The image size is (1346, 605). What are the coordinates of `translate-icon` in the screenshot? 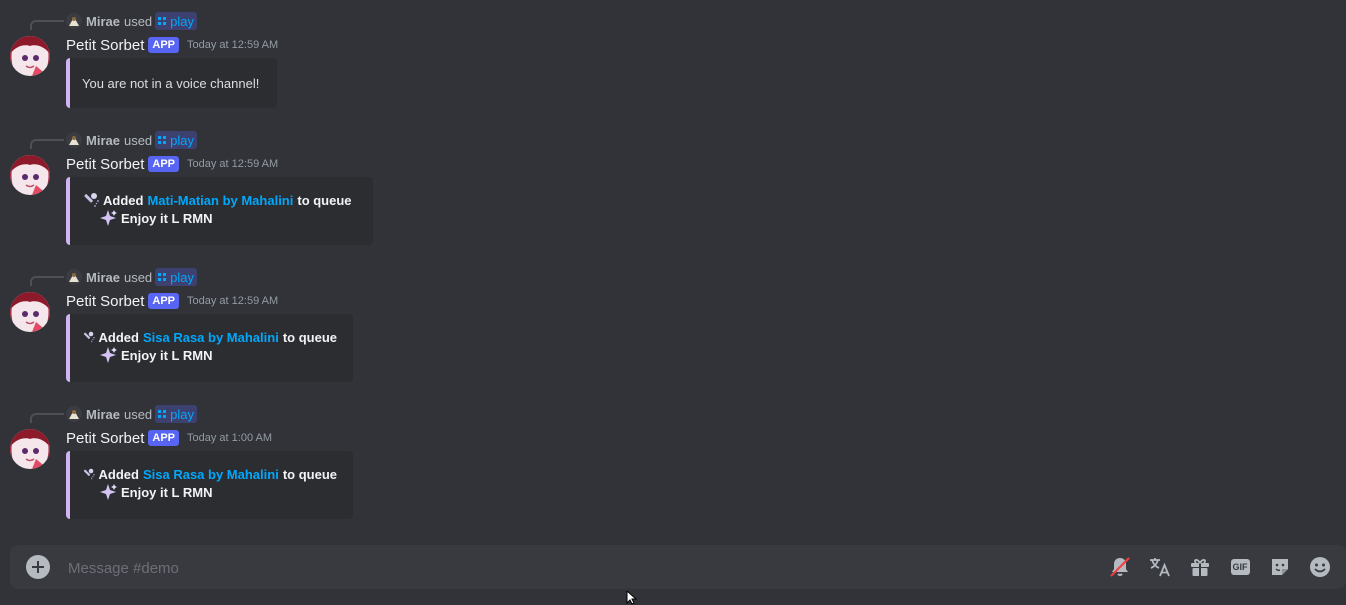 It's located at (1160, 567).